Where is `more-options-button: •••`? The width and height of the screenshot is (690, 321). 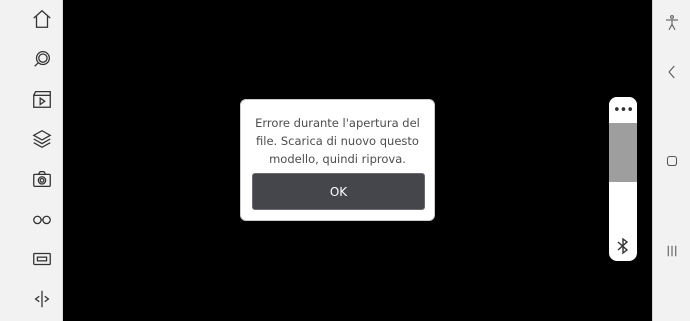 more-options-button: ••• is located at coordinates (623, 110).